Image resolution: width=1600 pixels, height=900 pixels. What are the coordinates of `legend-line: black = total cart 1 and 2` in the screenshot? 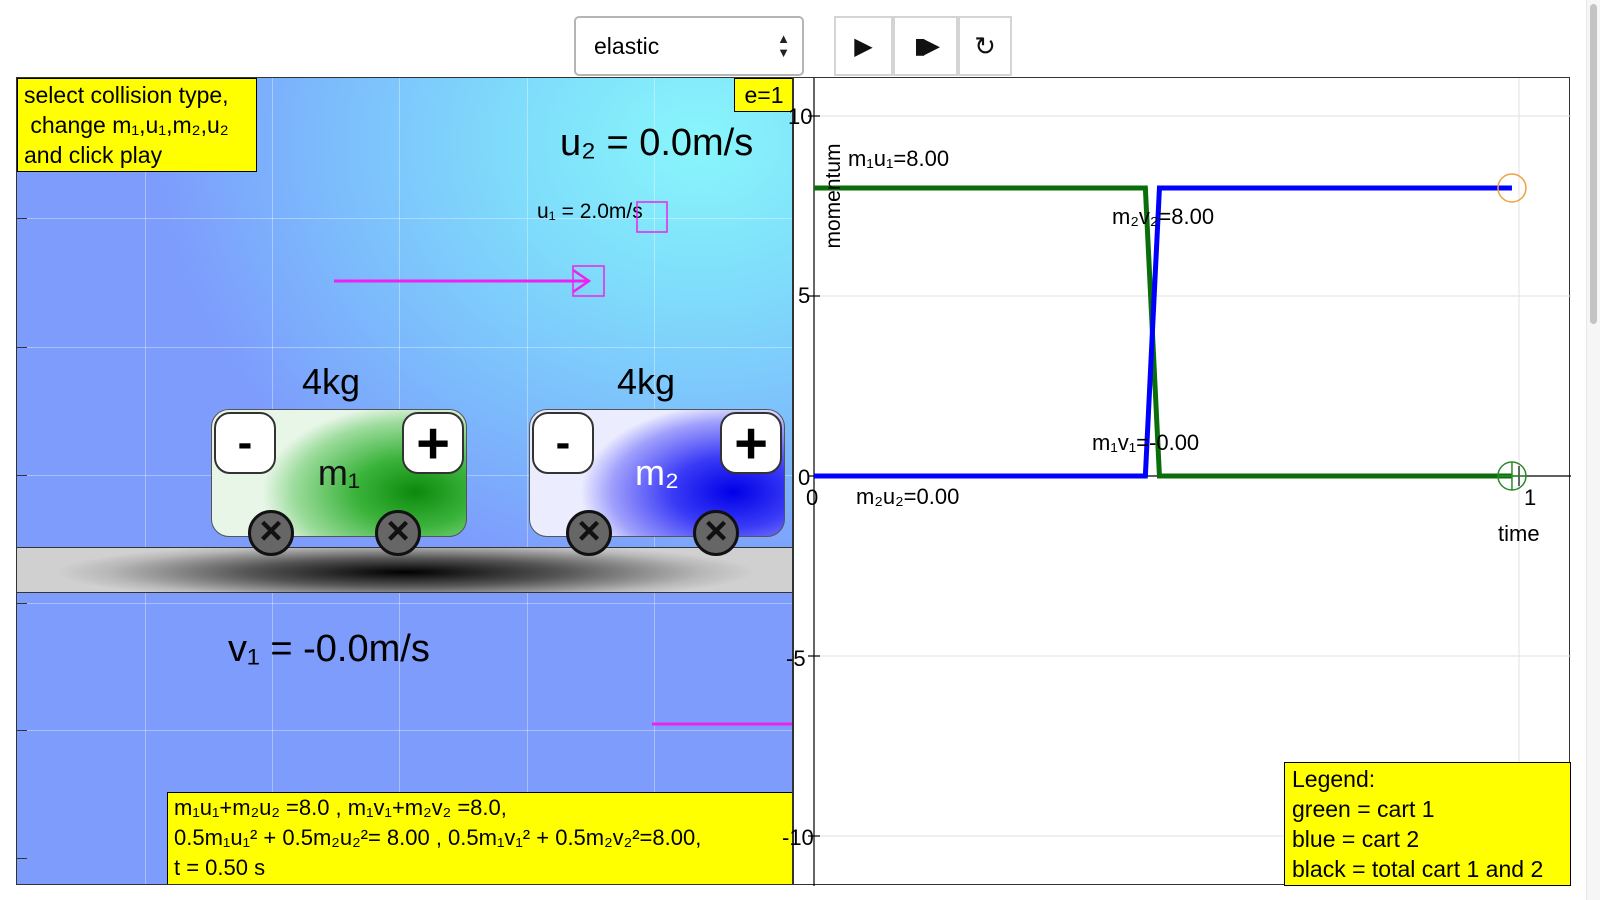 It's located at (1418, 869).